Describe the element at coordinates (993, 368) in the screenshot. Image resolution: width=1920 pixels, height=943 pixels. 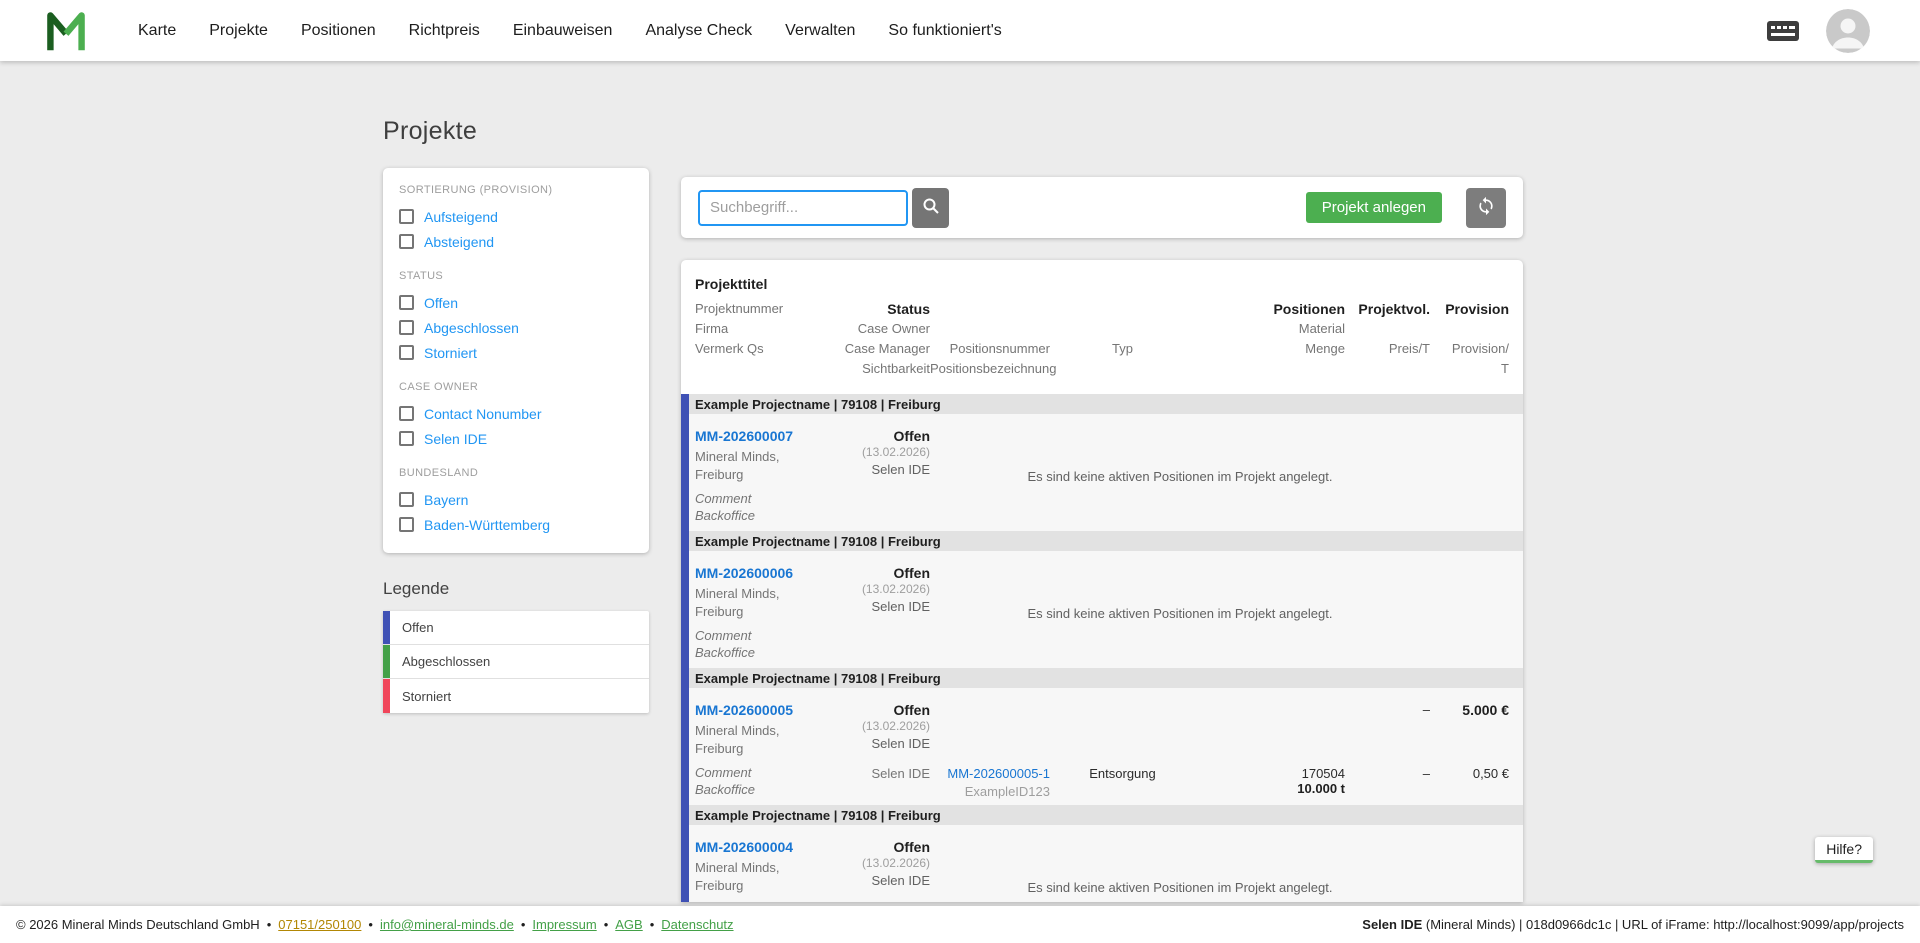
I see `col-positionsbezeichnung: Positionsbezeichnung` at that location.